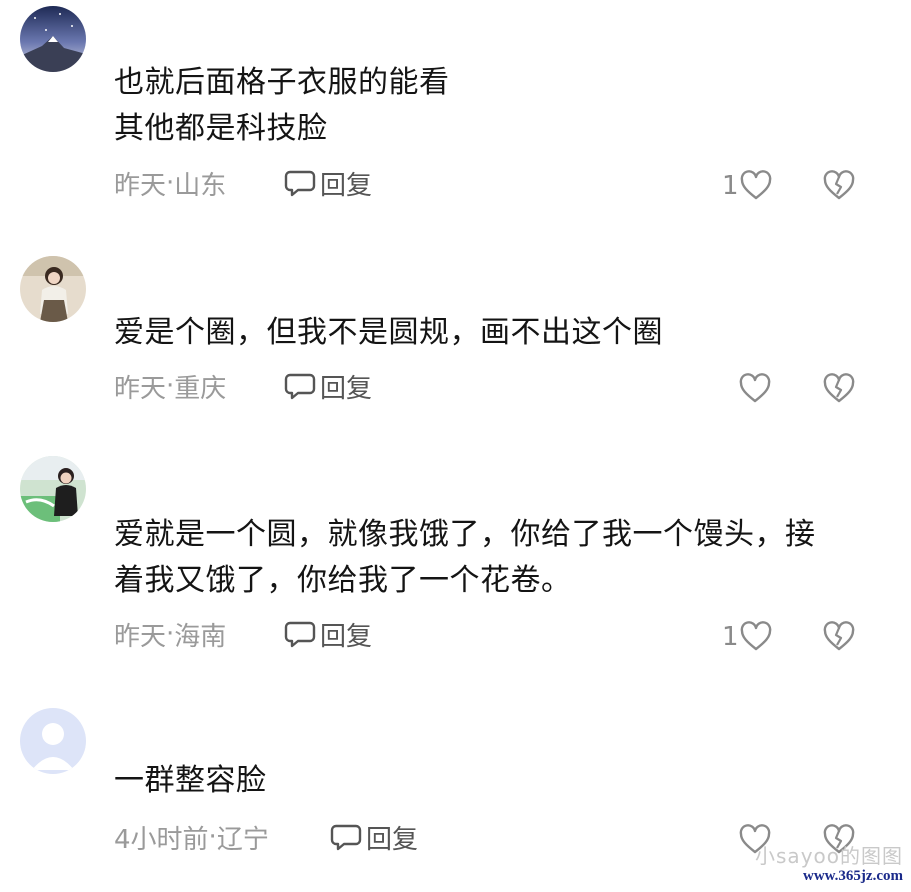 The image size is (911, 892). I want to click on comment-meta: 昨天 · 海南, so click(170, 634).